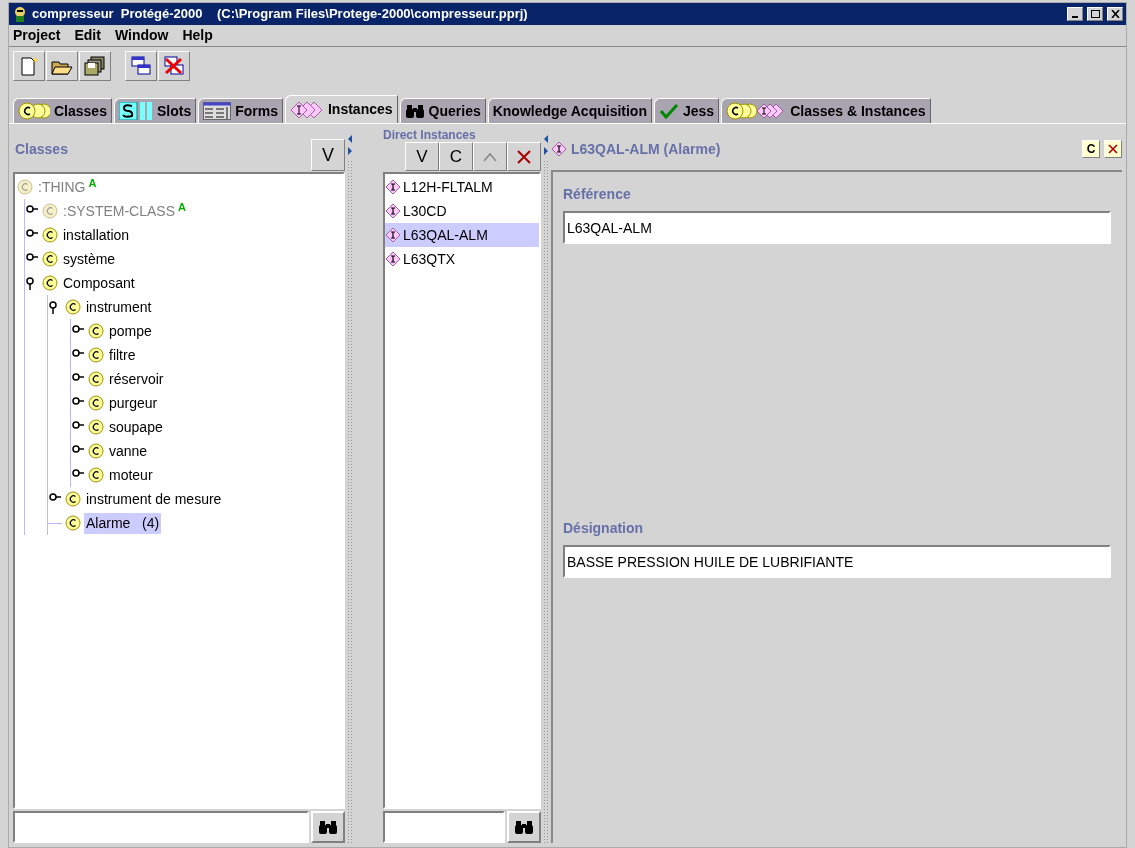  I want to click on menu-item: Project, so click(37, 35).